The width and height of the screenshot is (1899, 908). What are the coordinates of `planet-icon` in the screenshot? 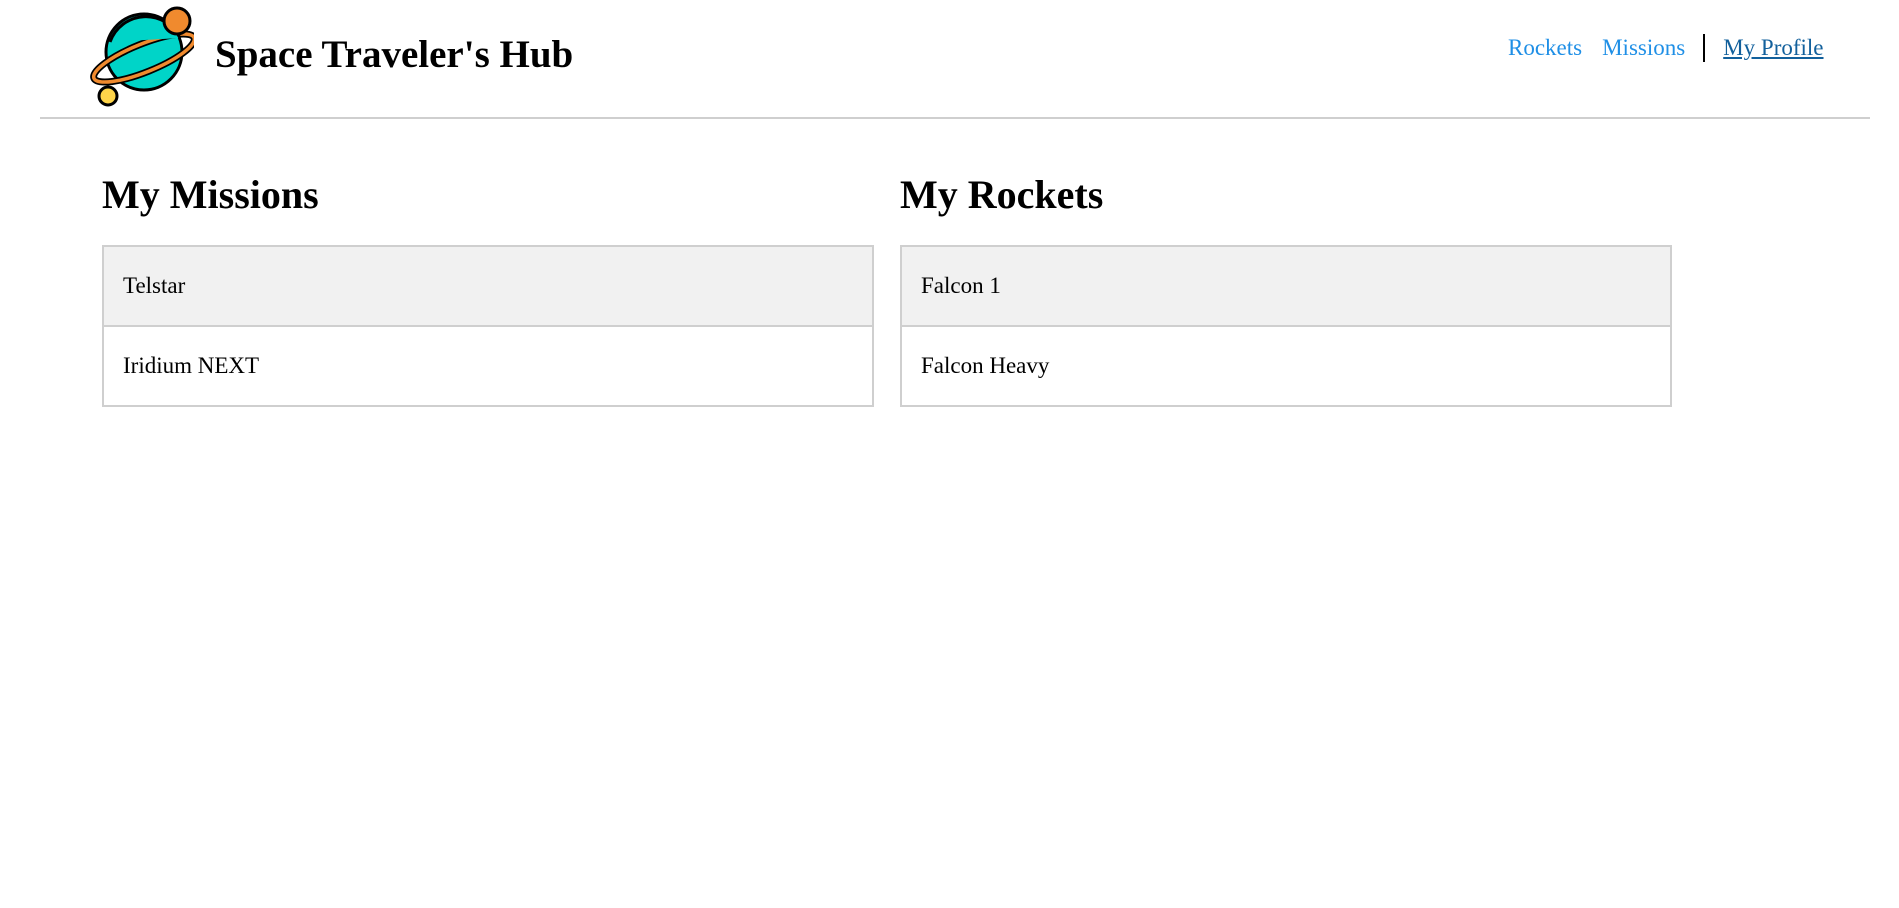 It's located at (141, 55).